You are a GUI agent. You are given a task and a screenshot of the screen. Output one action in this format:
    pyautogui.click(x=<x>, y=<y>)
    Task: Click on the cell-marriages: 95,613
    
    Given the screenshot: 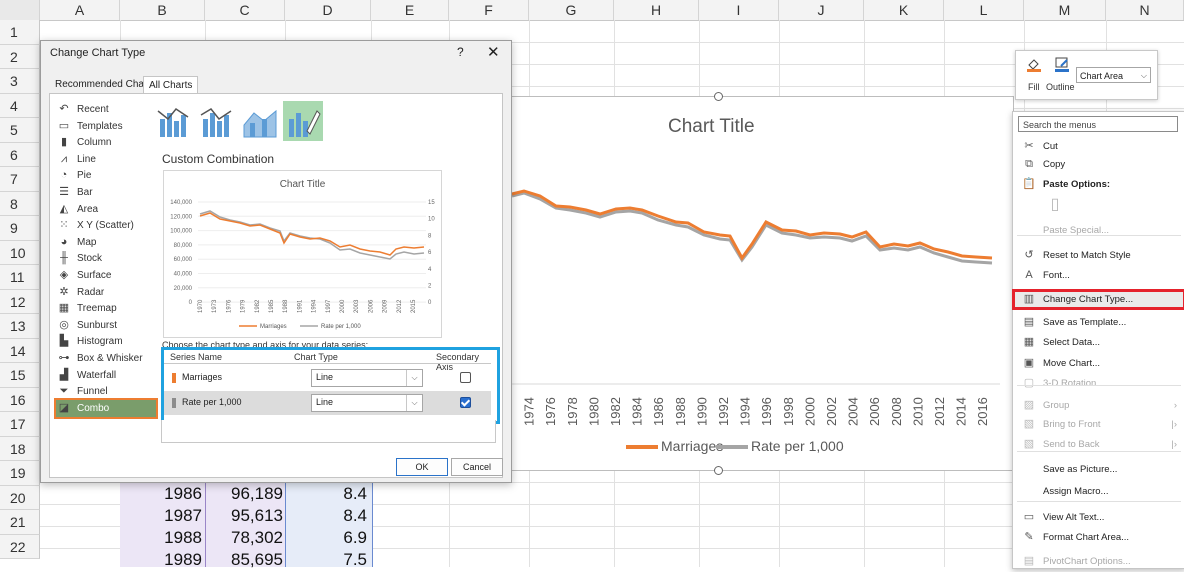 What is the action you would take?
    pyautogui.click(x=244, y=515)
    